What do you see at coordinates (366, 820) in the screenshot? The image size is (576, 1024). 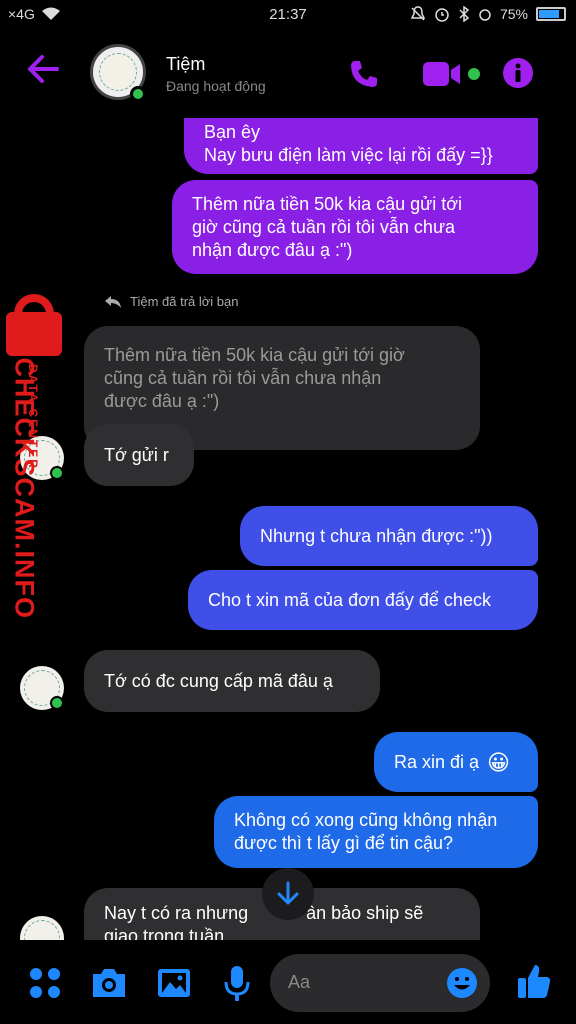 I see `message-text: Không có xong cũng không nhận` at bounding box center [366, 820].